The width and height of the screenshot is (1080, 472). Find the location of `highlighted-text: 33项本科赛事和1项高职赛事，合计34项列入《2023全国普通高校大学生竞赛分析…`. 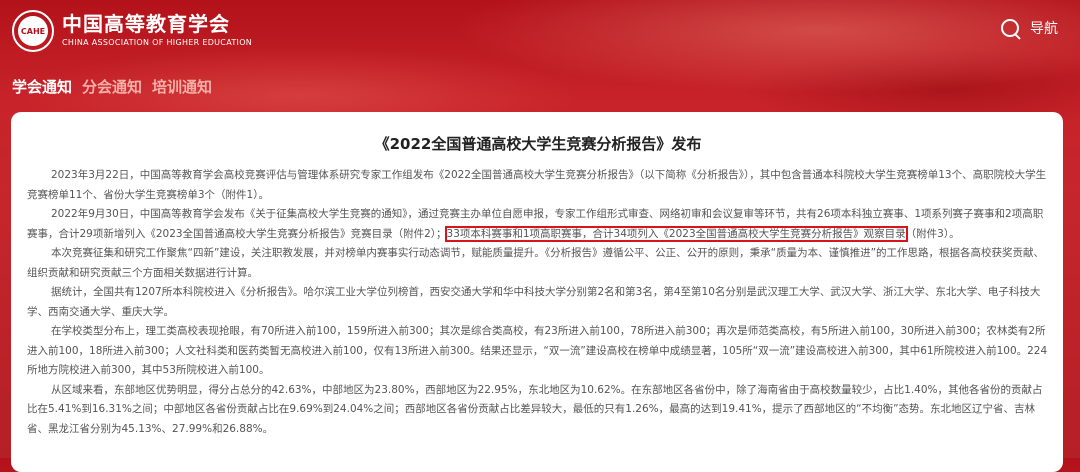

highlighted-text: 33项本科赛事和1项高职赛事，合计34项列入《2023全国普通高校大学生竞赛分析… is located at coordinates (676, 233).